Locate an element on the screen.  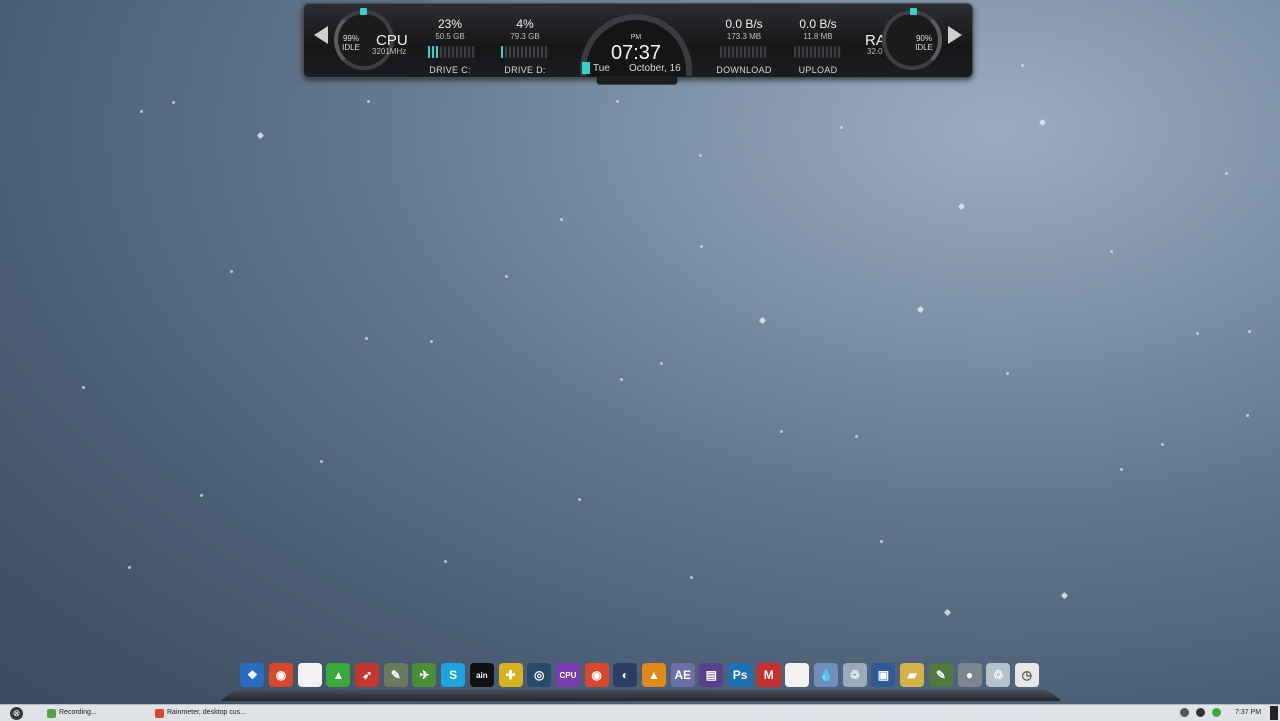
network-globe-icon: ✈ is located at coordinates (424, 675).